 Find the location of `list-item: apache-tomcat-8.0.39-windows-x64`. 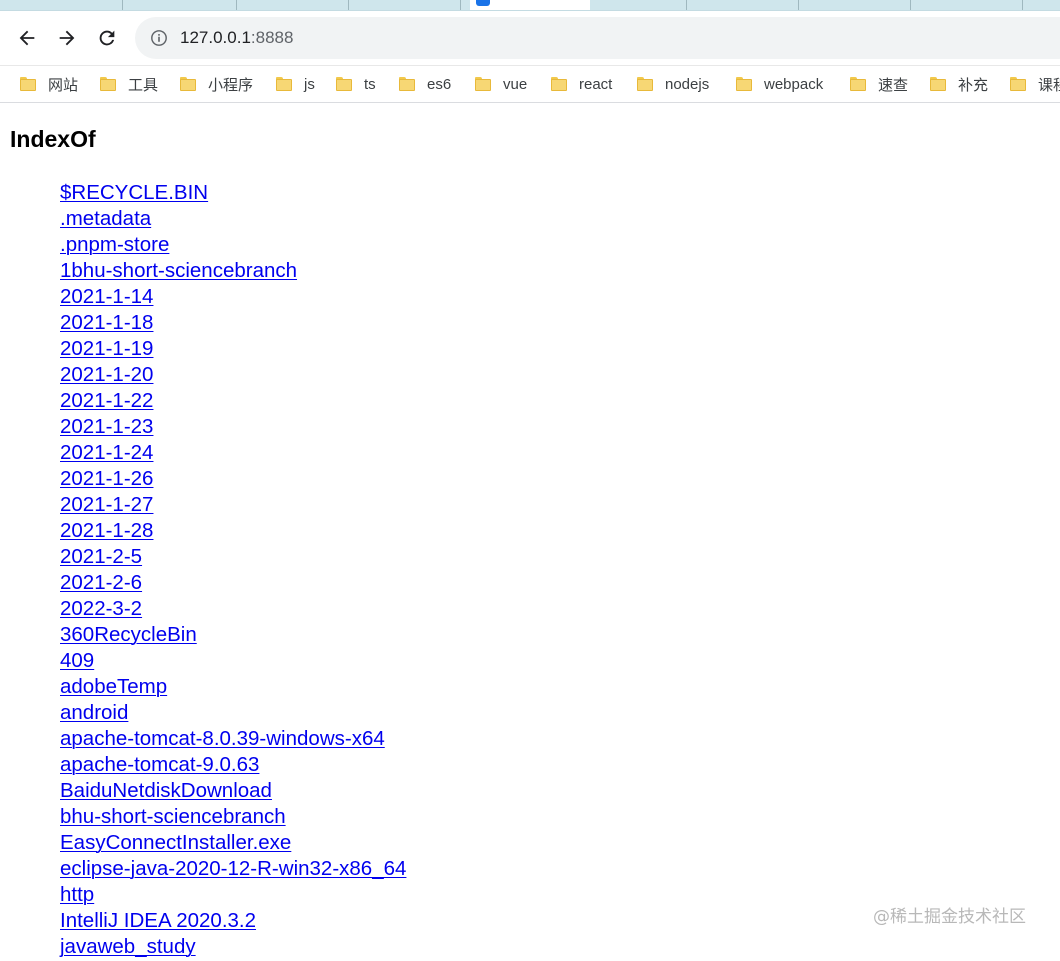

list-item: apache-tomcat-8.0.39-windows-x64 is located at coordinates (233, 739).